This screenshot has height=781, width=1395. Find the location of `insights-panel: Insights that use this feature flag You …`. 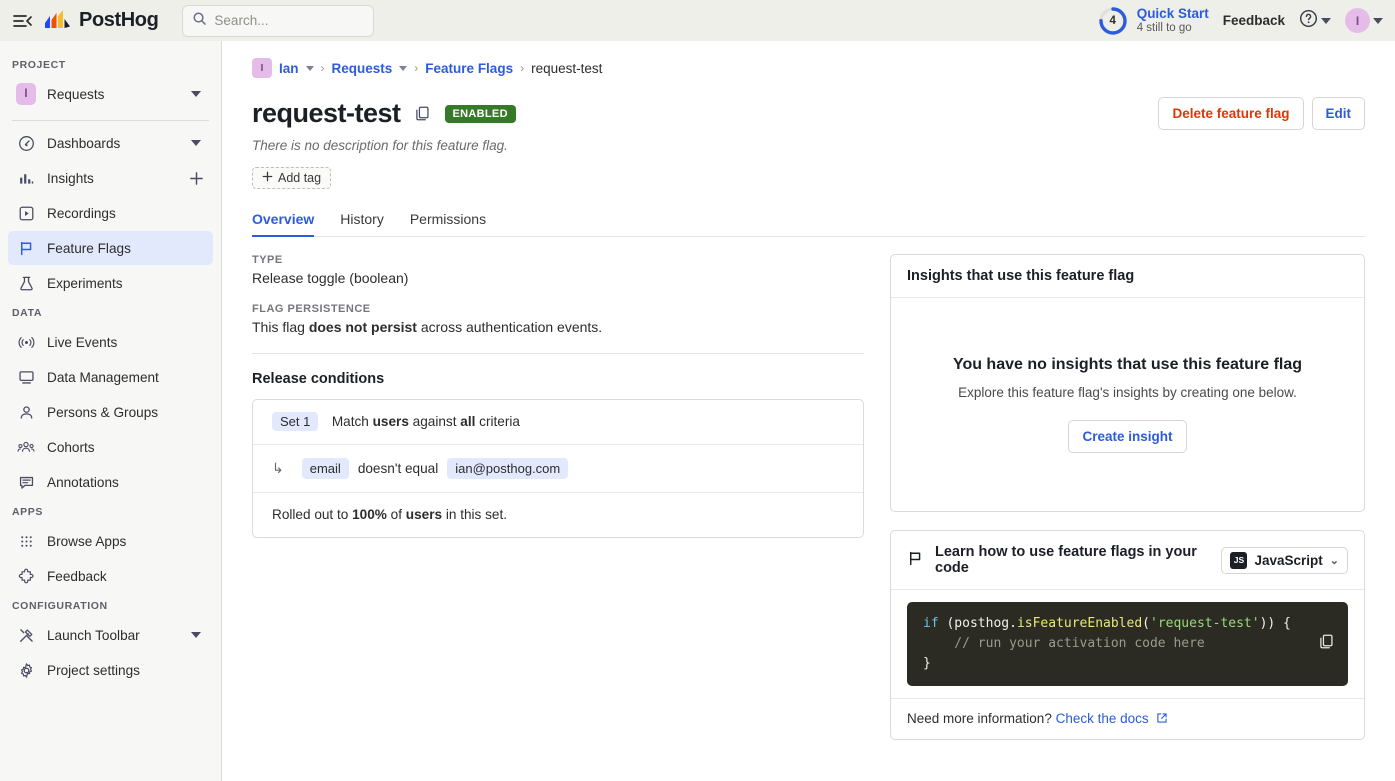

insights-panel: Insights that use this feature flag You … is located at coordinates (1127, 383).